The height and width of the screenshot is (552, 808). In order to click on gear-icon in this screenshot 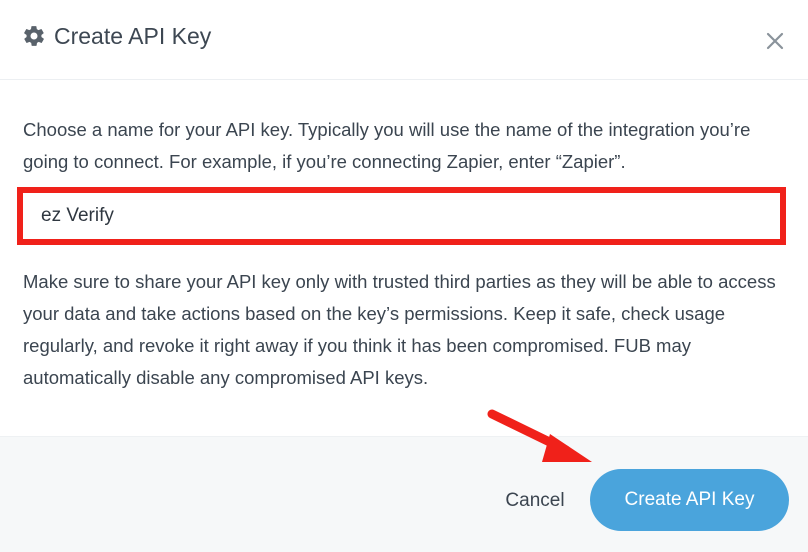, I will do `click(34, 36)`.